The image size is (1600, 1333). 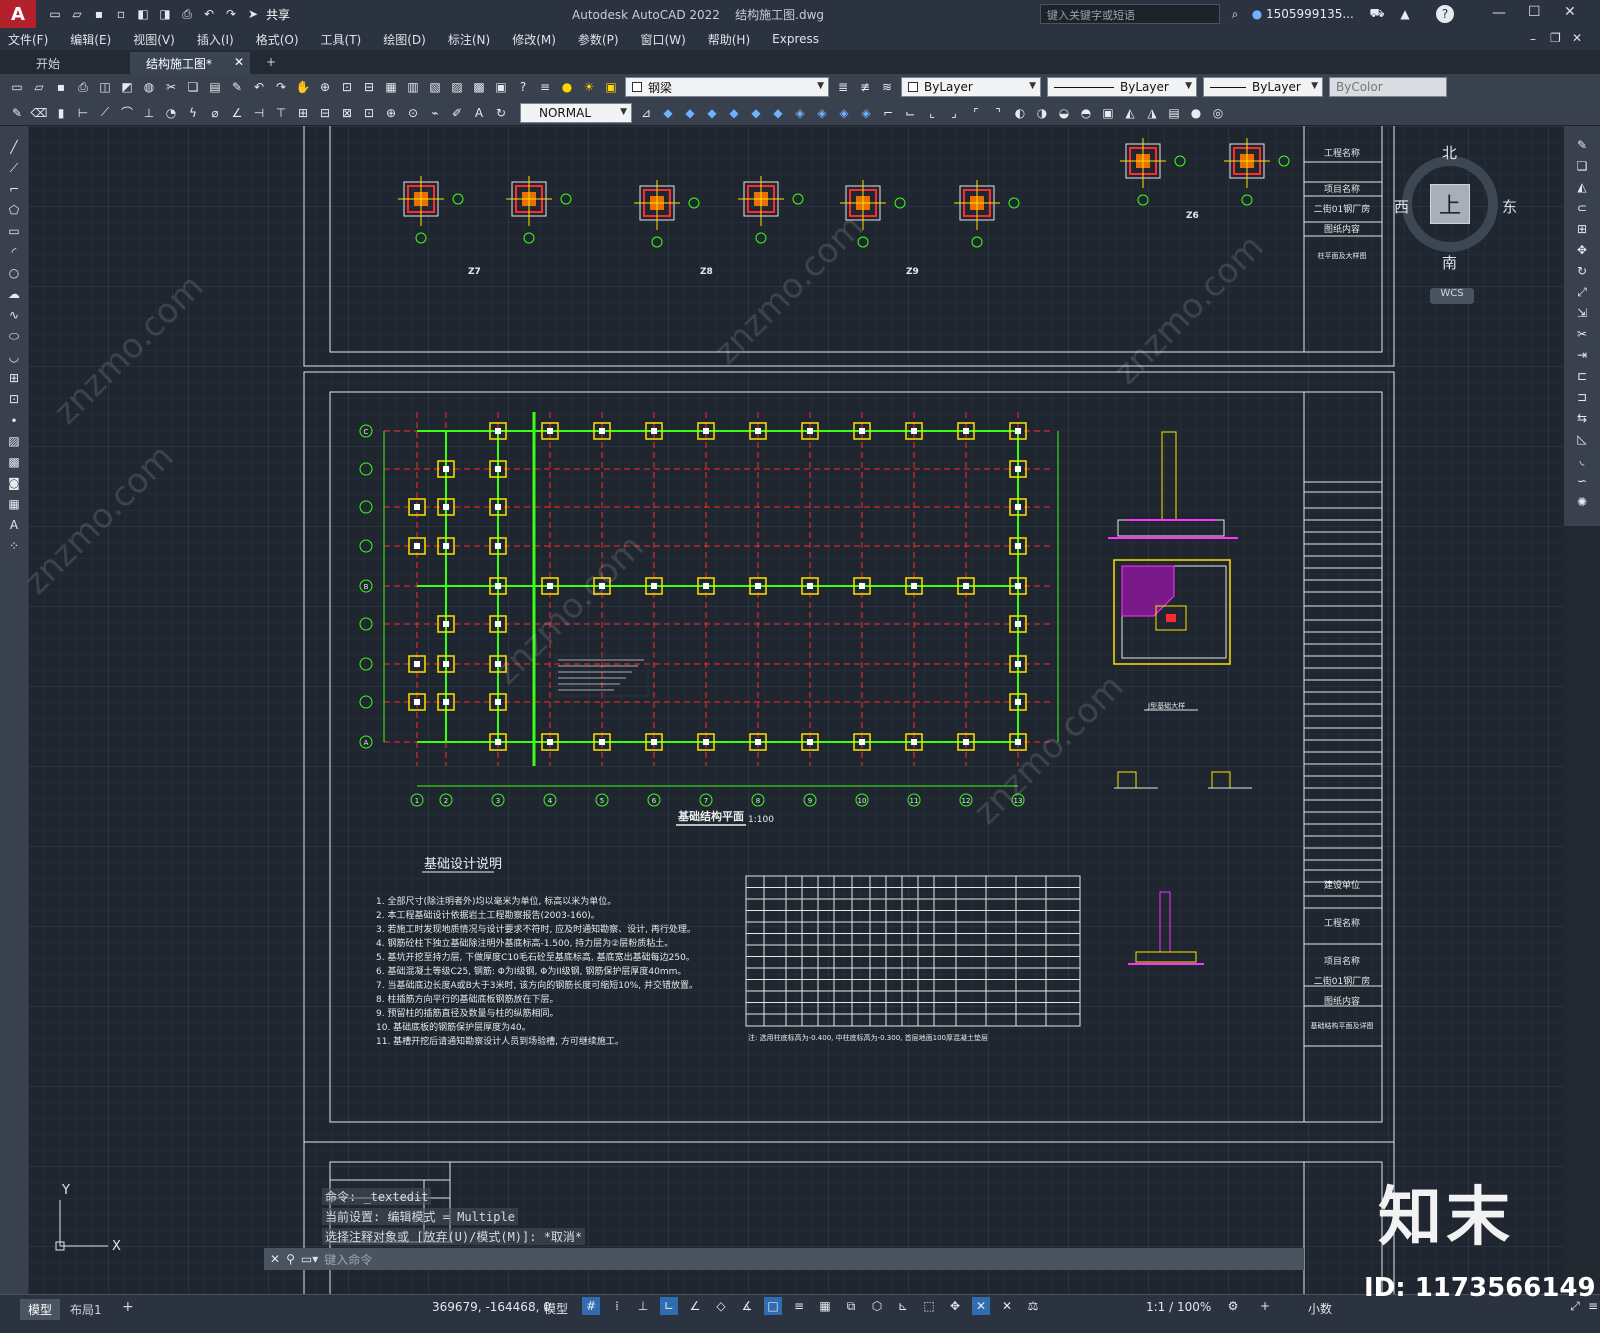 I want to click on new-tab-button: +, so click(x=271, y=63).